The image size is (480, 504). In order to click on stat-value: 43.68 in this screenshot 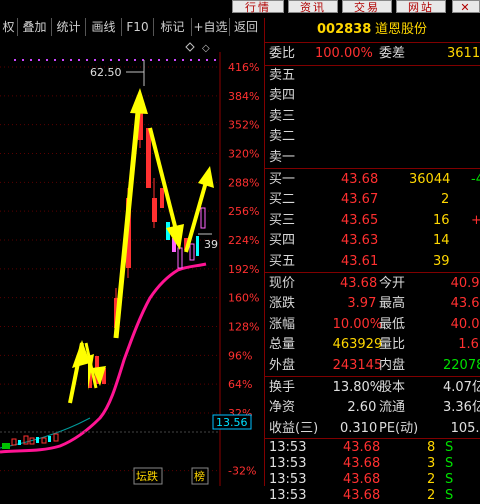, I will do `click(359, 283)`.